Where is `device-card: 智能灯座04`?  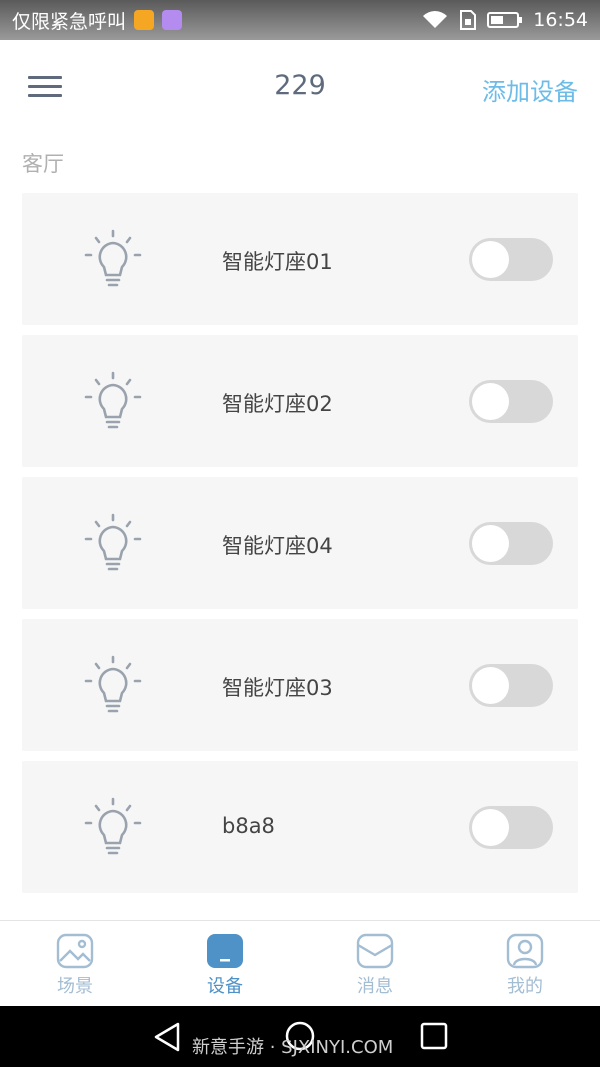 device-card: 智能灯座04 is located at coordinates (300, 543).